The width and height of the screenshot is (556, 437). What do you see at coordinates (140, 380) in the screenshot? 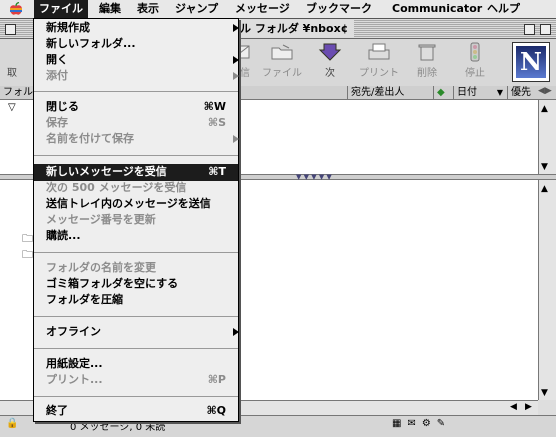
I see `menu-item-print: プリント... ⌘P` at bounding box center [140, 380].